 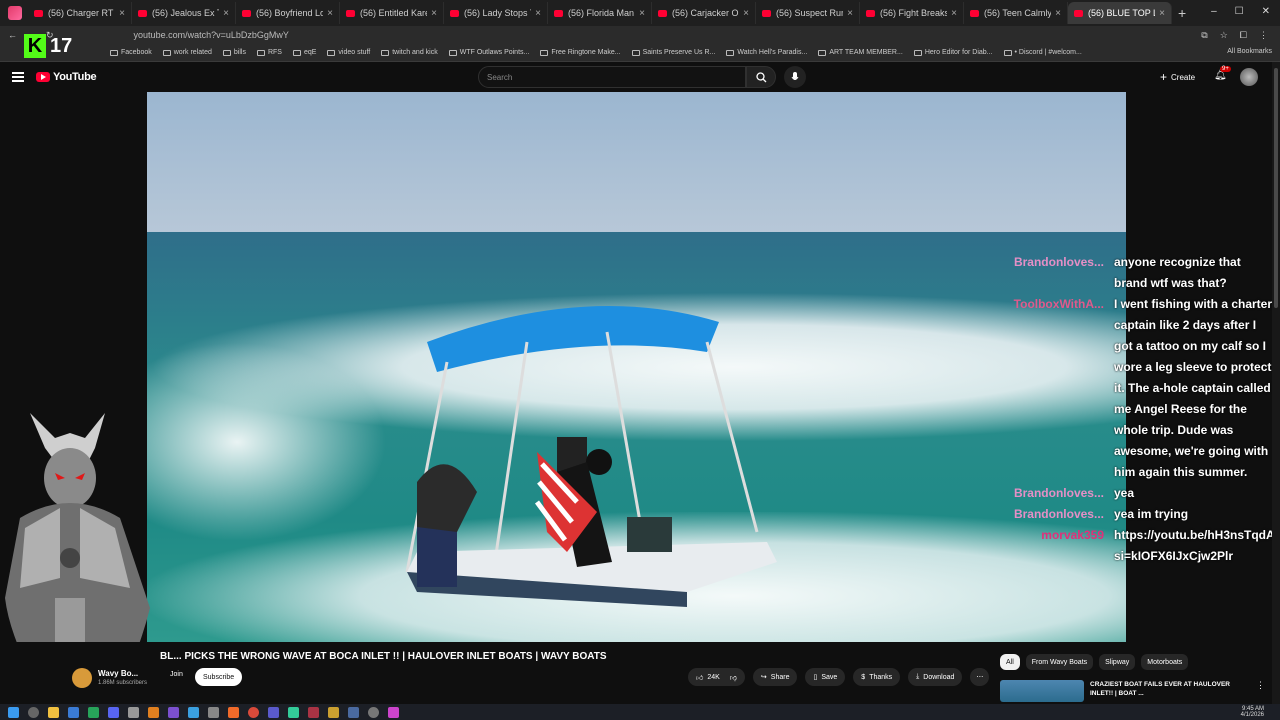 I want to click on browser-tab: (56) Teen Calmly Calls 91×, so click(x=1016, y=13).